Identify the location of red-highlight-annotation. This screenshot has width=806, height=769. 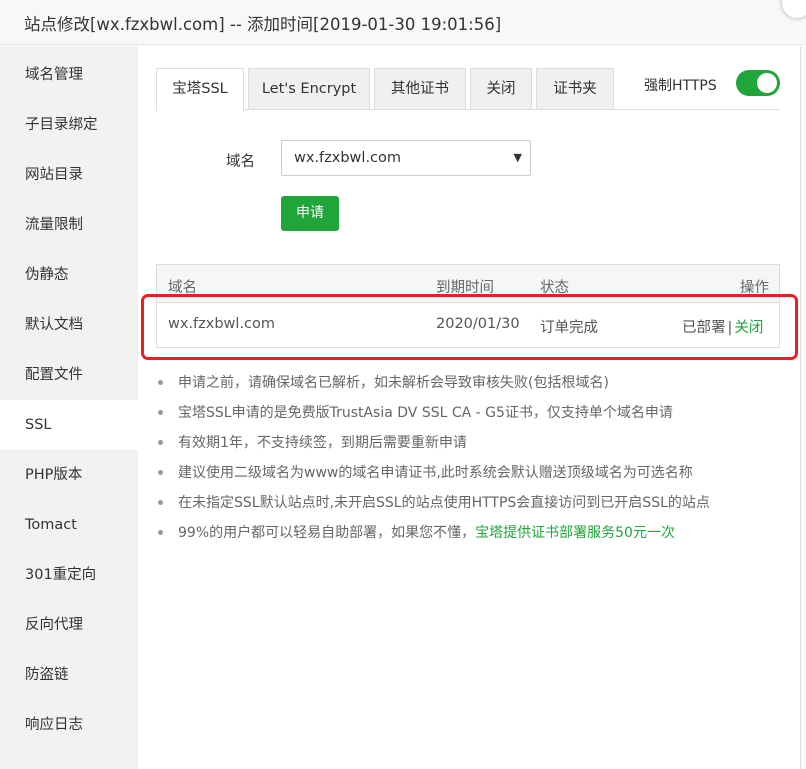
(469, 327).